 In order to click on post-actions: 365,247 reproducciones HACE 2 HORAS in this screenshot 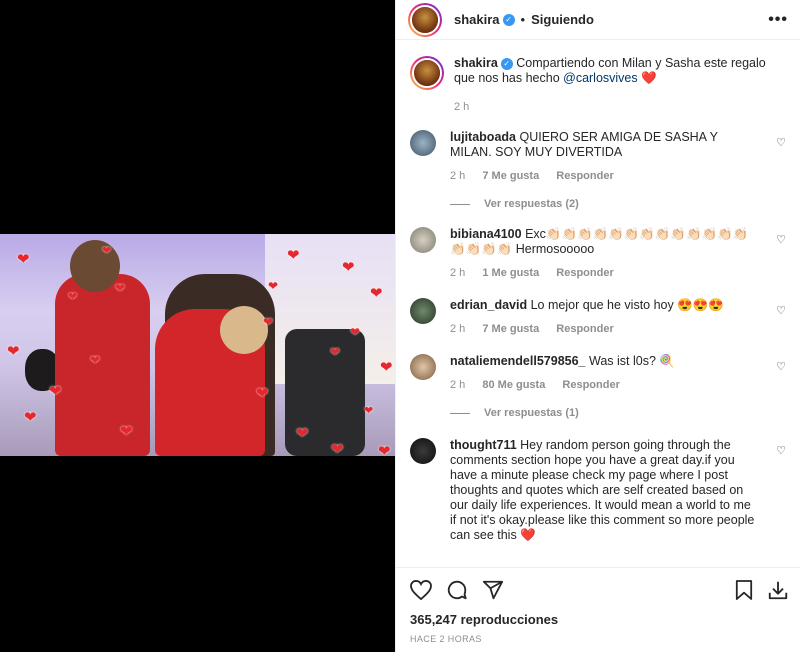, I will do `click(598, 605)`.